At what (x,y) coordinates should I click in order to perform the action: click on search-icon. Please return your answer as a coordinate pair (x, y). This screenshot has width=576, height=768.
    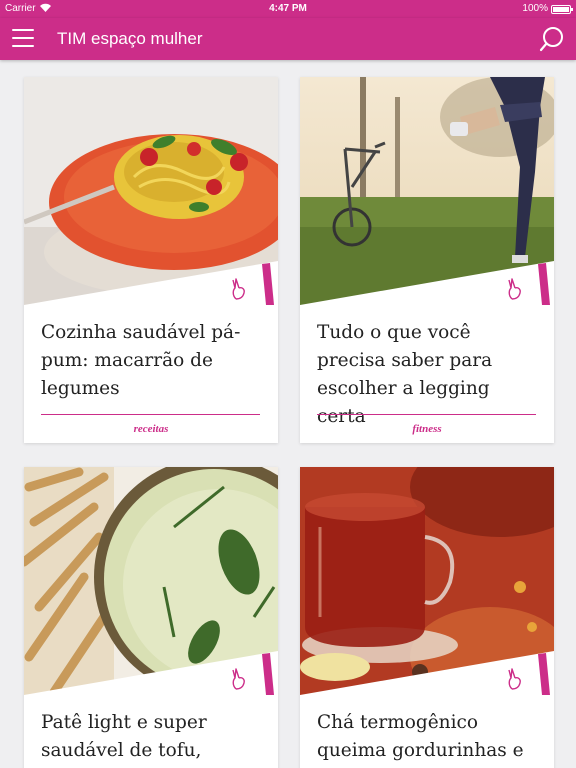
    Looking at the image, I should click on (551, 39).